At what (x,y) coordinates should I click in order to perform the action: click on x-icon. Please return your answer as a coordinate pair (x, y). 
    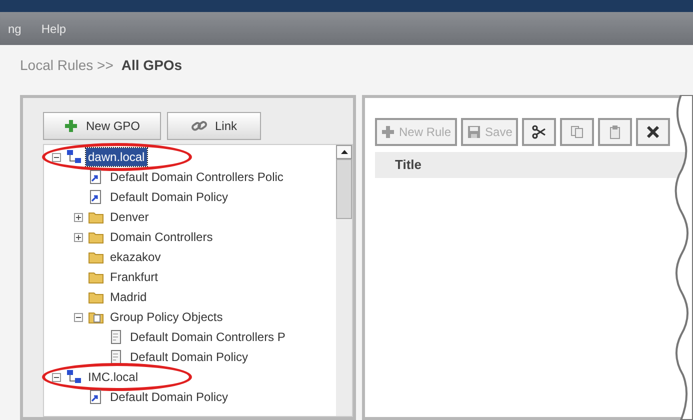
    Looking at the image, I should click on (653, 132).